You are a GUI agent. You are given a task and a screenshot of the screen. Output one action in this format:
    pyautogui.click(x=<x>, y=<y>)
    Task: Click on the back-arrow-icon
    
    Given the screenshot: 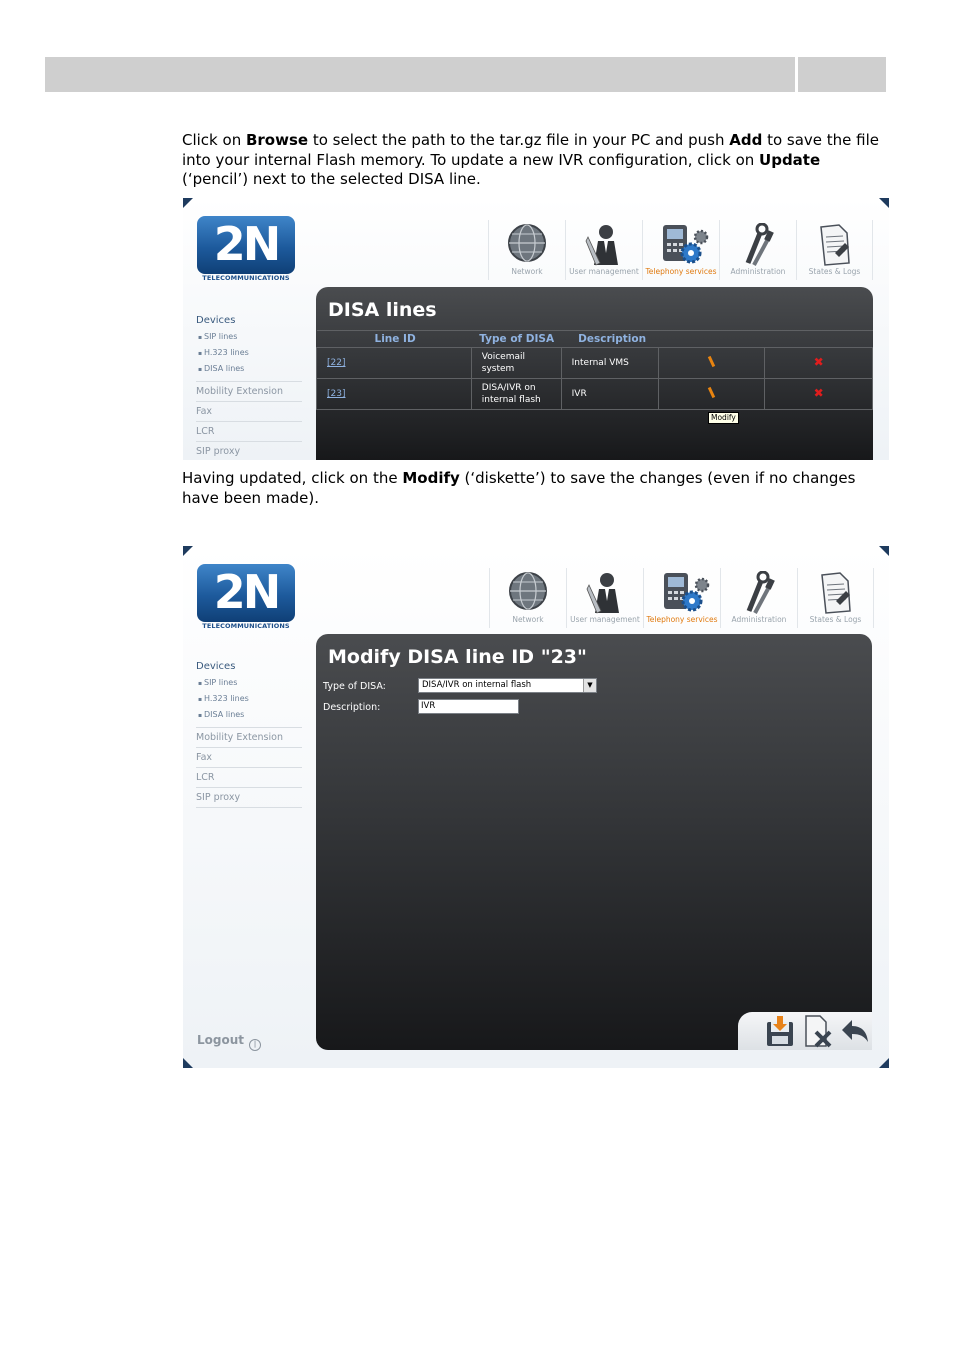 What is the action you would take?
    pyautogui.click(x=855, y=1031)
    